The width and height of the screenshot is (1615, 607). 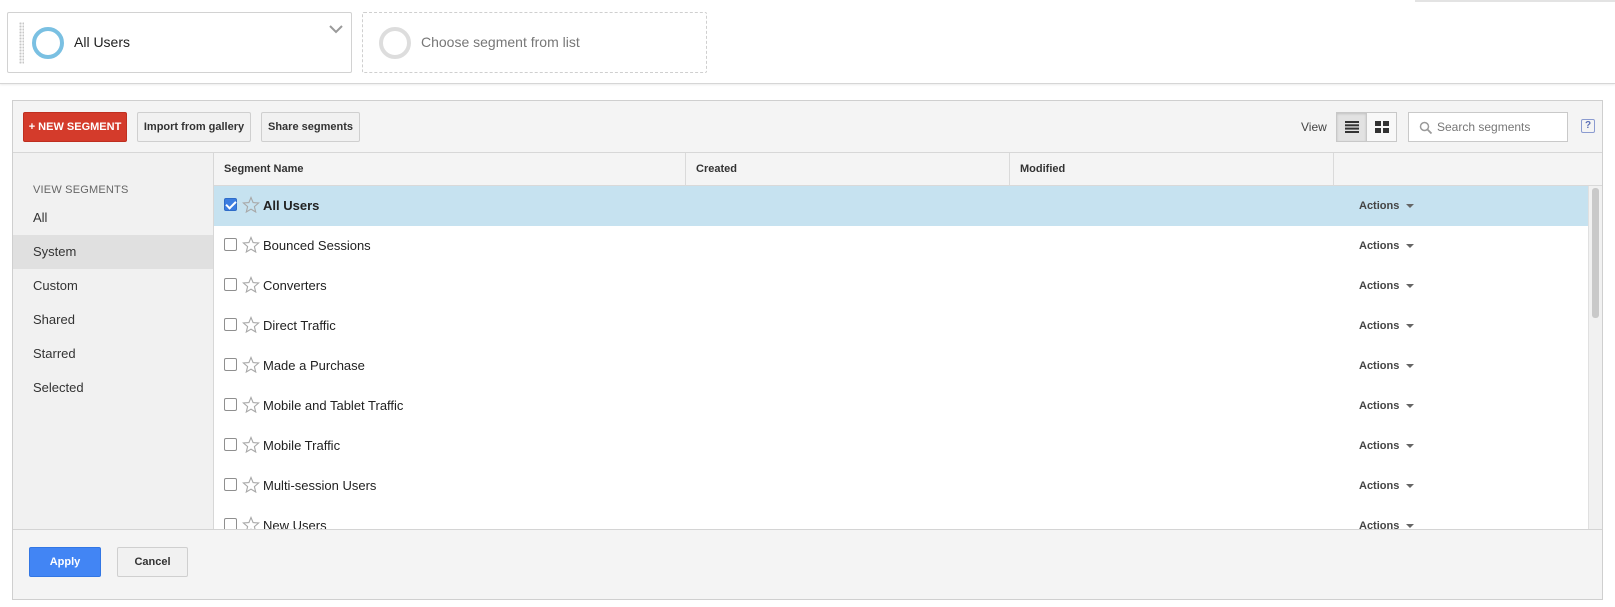 I want to click on sidebar-item-starred: Starred, so click(x=113, y=354).